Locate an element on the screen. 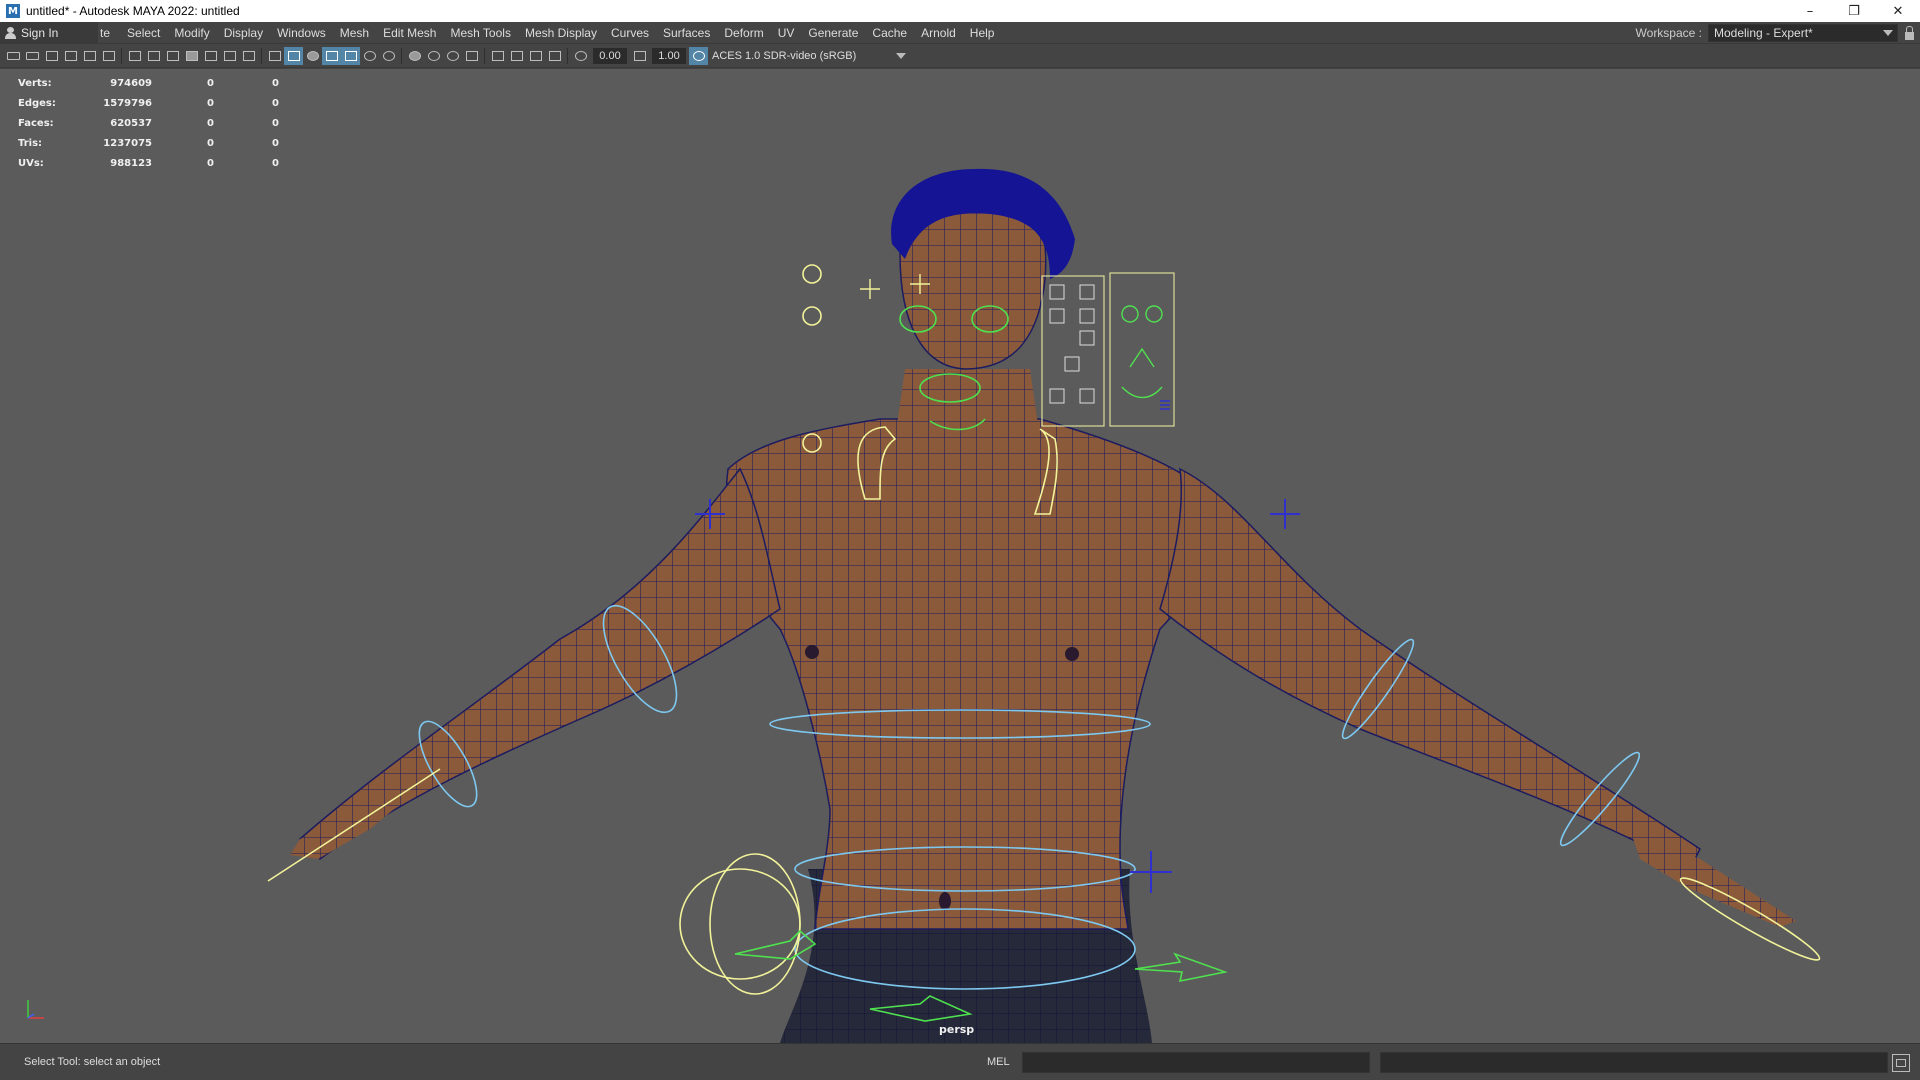  left-hand-ik-line is located at coordinates (354, 825).